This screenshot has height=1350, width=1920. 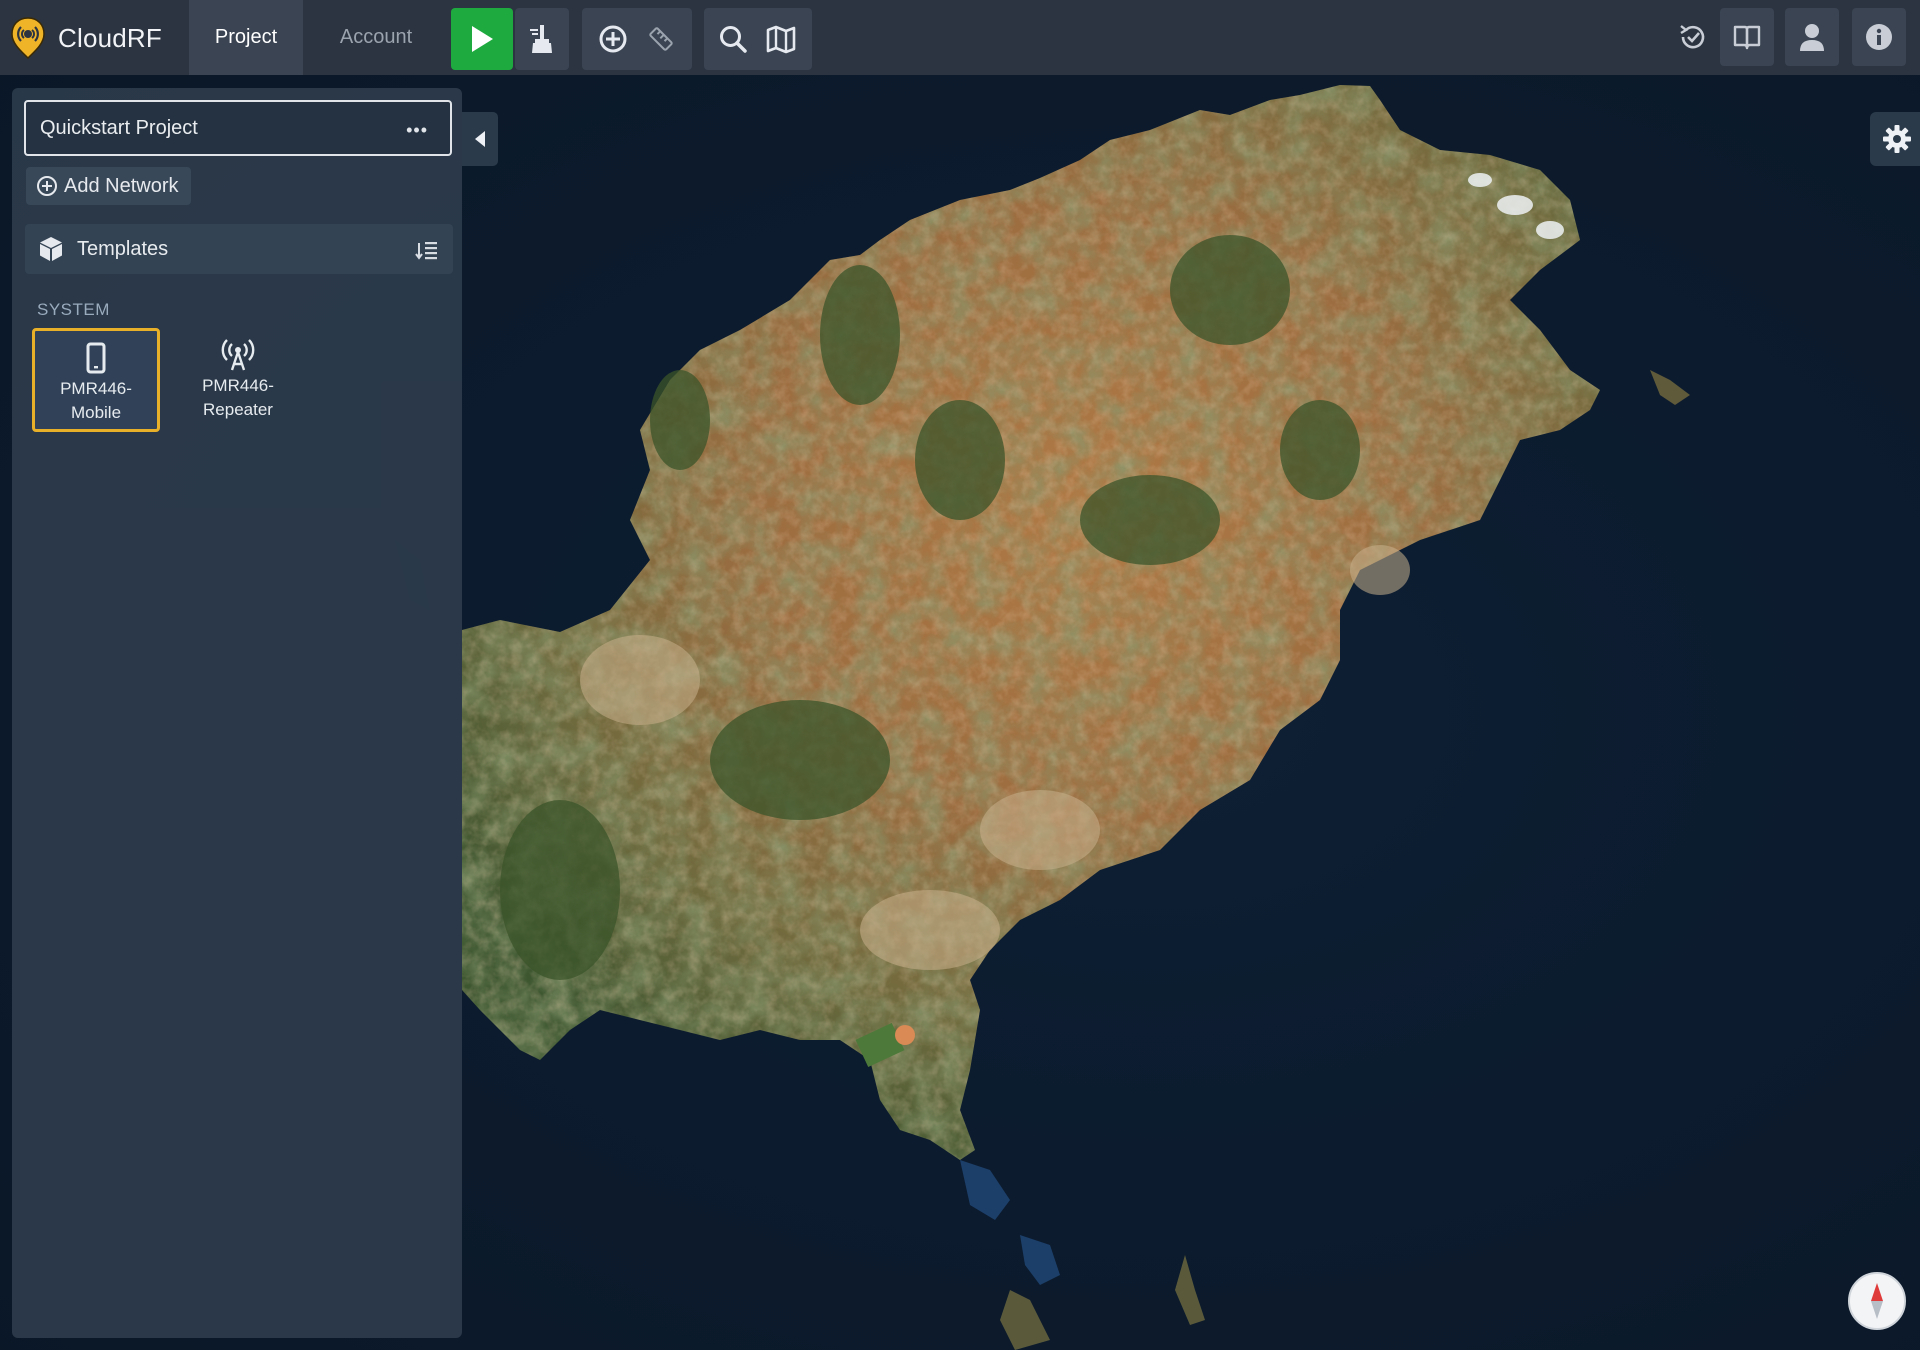 I want to click on measure-button, so click(x=661, y=39).